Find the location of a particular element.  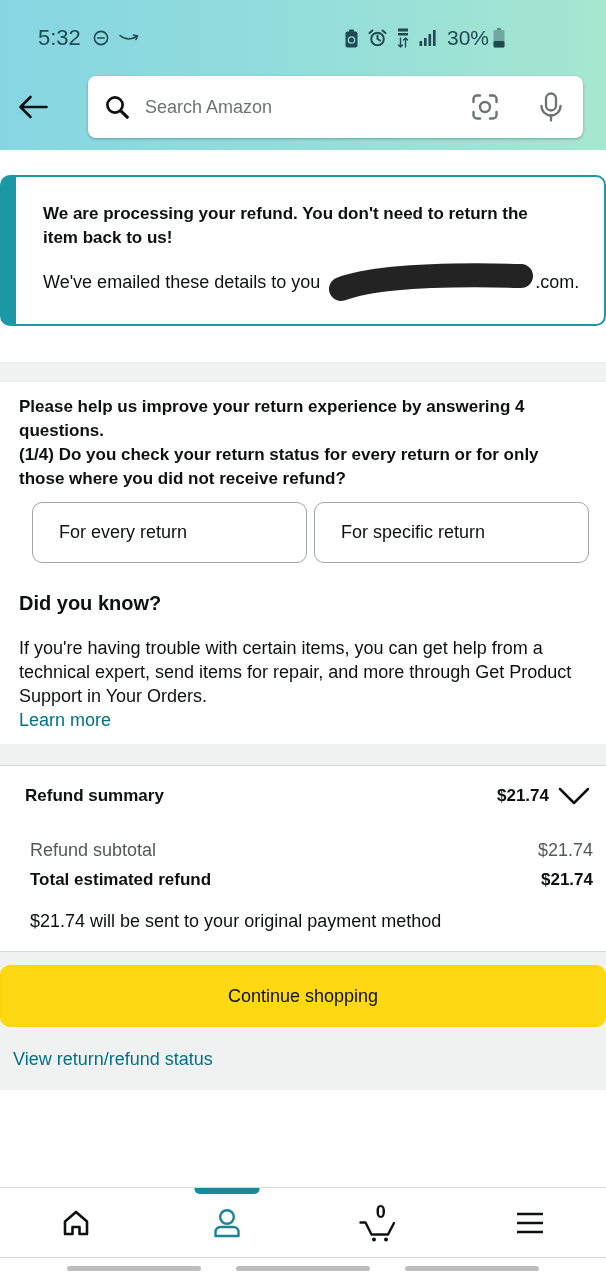

alarm-icon is located at coordinates (377, 38).